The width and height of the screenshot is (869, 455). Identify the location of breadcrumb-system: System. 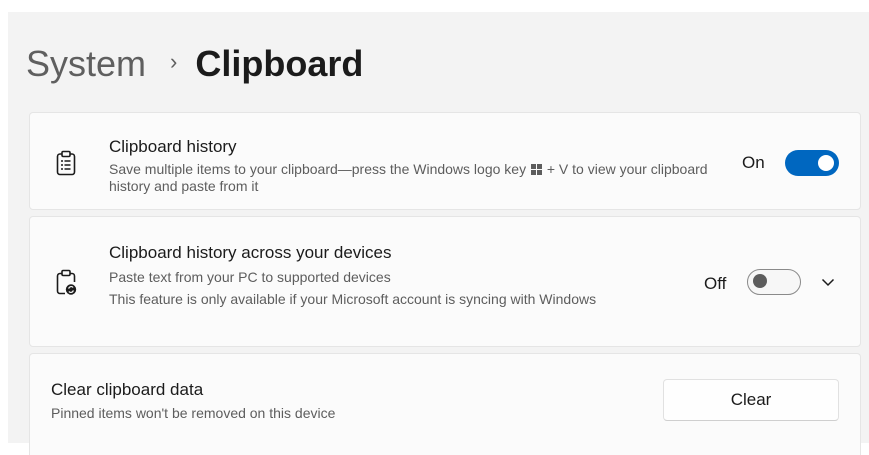
(86, 64).